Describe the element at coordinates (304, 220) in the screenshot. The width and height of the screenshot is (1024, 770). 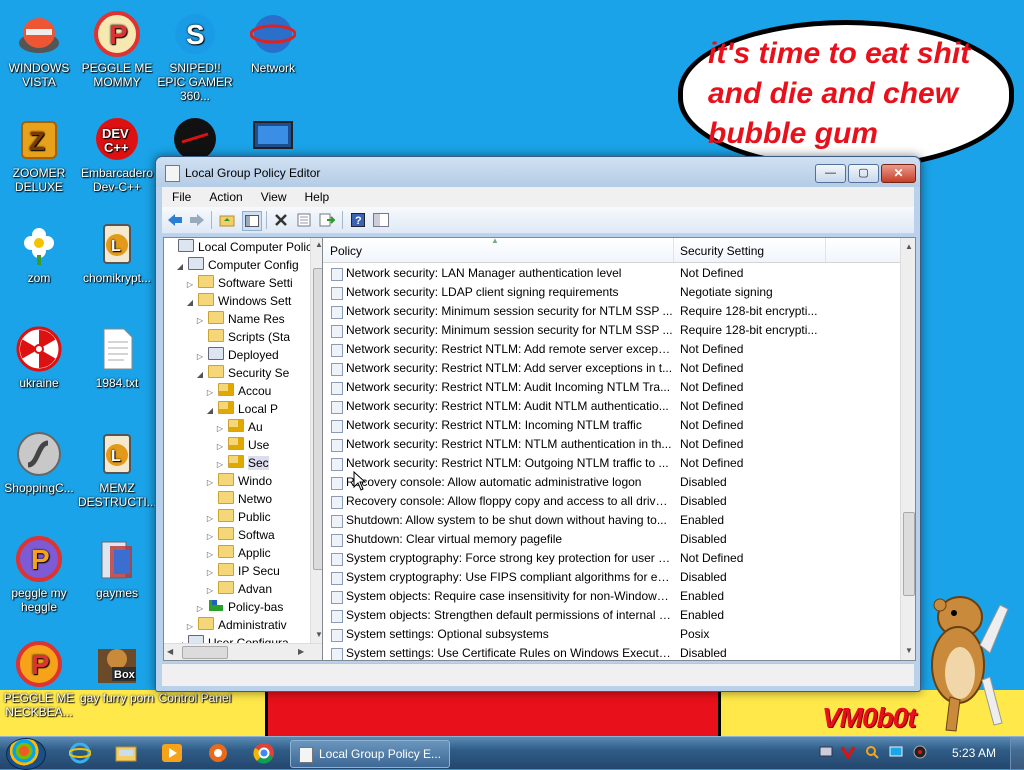
I see `properties-icon` at that location.